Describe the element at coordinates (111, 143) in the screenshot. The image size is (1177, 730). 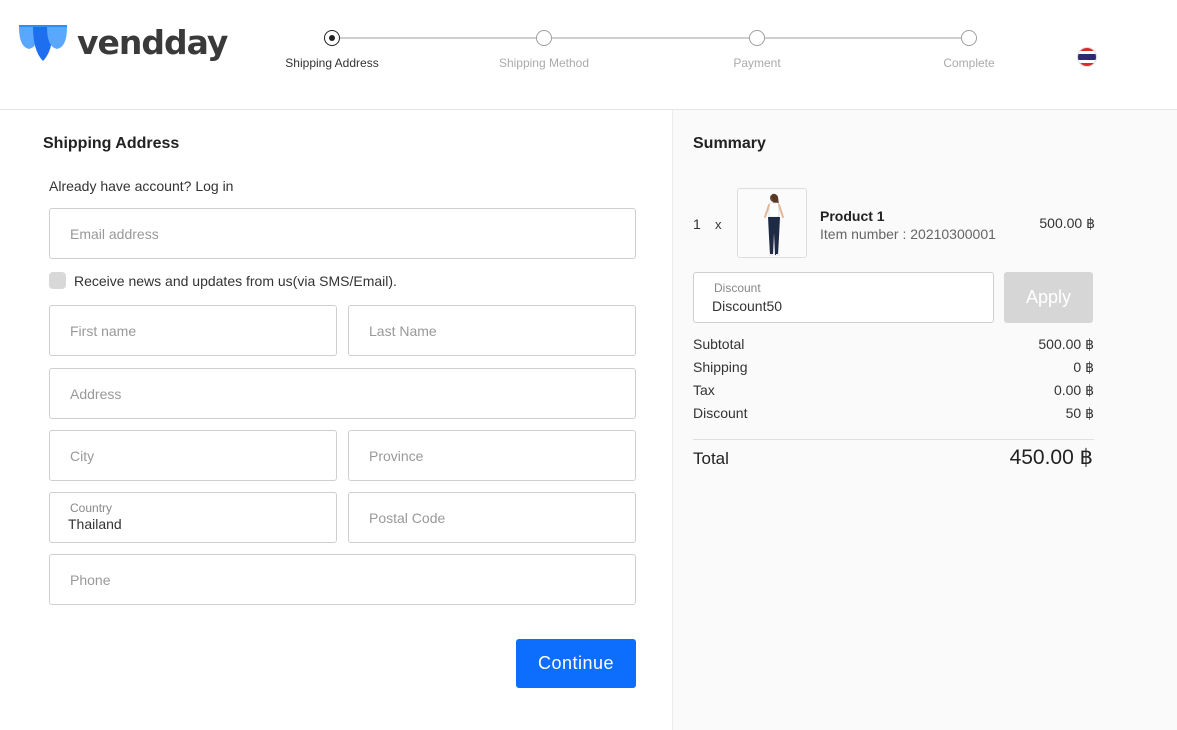
I see `shipping-title: Shipping Address` at that location.